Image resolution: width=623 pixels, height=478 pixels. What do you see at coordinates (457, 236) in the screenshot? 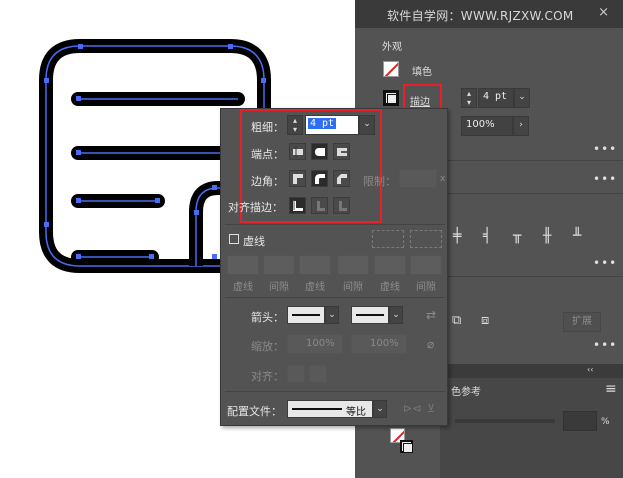
I see `align-center-icon: ╪` at bounding box center [457, 236].